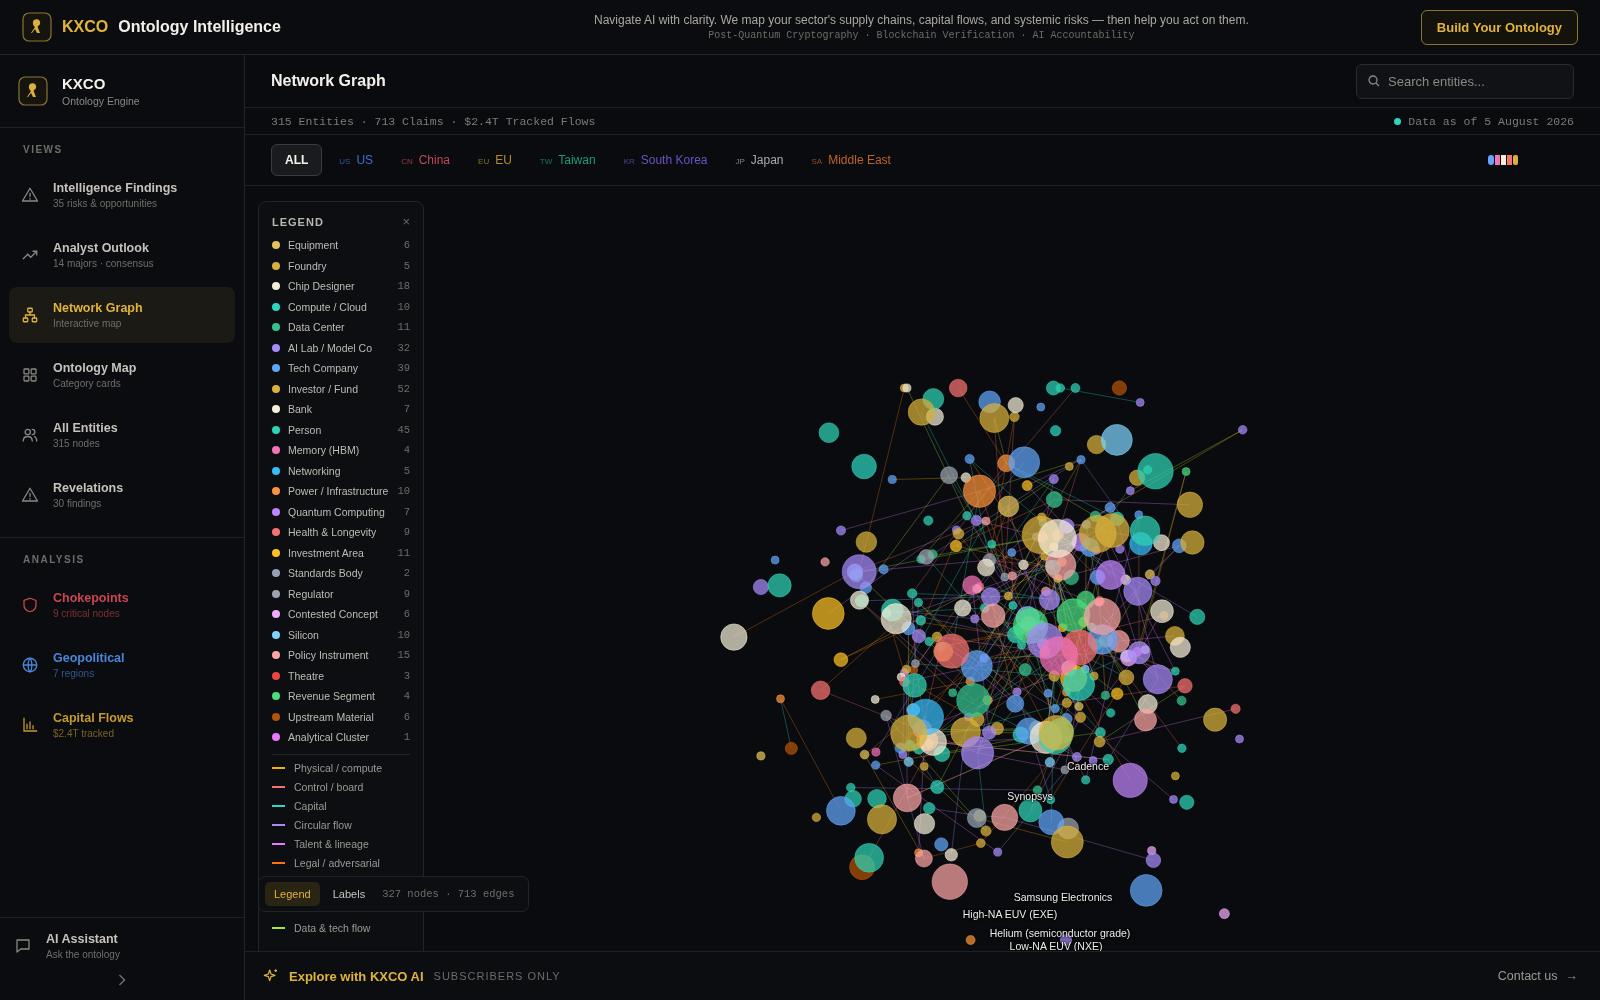 This screenshot has height=1000, width=1600. What do you see at coordinates (292, 894) in the screenshot?
I see `toggle-button: Legend` at bounding box center [292, 894].